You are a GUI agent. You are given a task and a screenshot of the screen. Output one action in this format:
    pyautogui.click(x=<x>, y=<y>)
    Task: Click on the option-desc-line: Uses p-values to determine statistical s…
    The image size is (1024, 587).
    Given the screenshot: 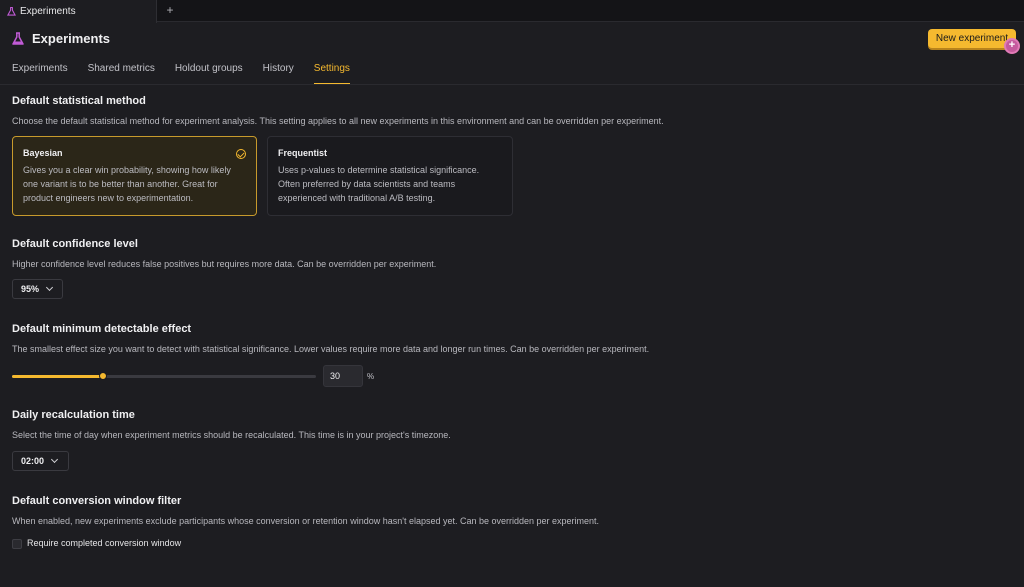 What is the action you would take?
    pyautogui.click(x=379, y=170)
    